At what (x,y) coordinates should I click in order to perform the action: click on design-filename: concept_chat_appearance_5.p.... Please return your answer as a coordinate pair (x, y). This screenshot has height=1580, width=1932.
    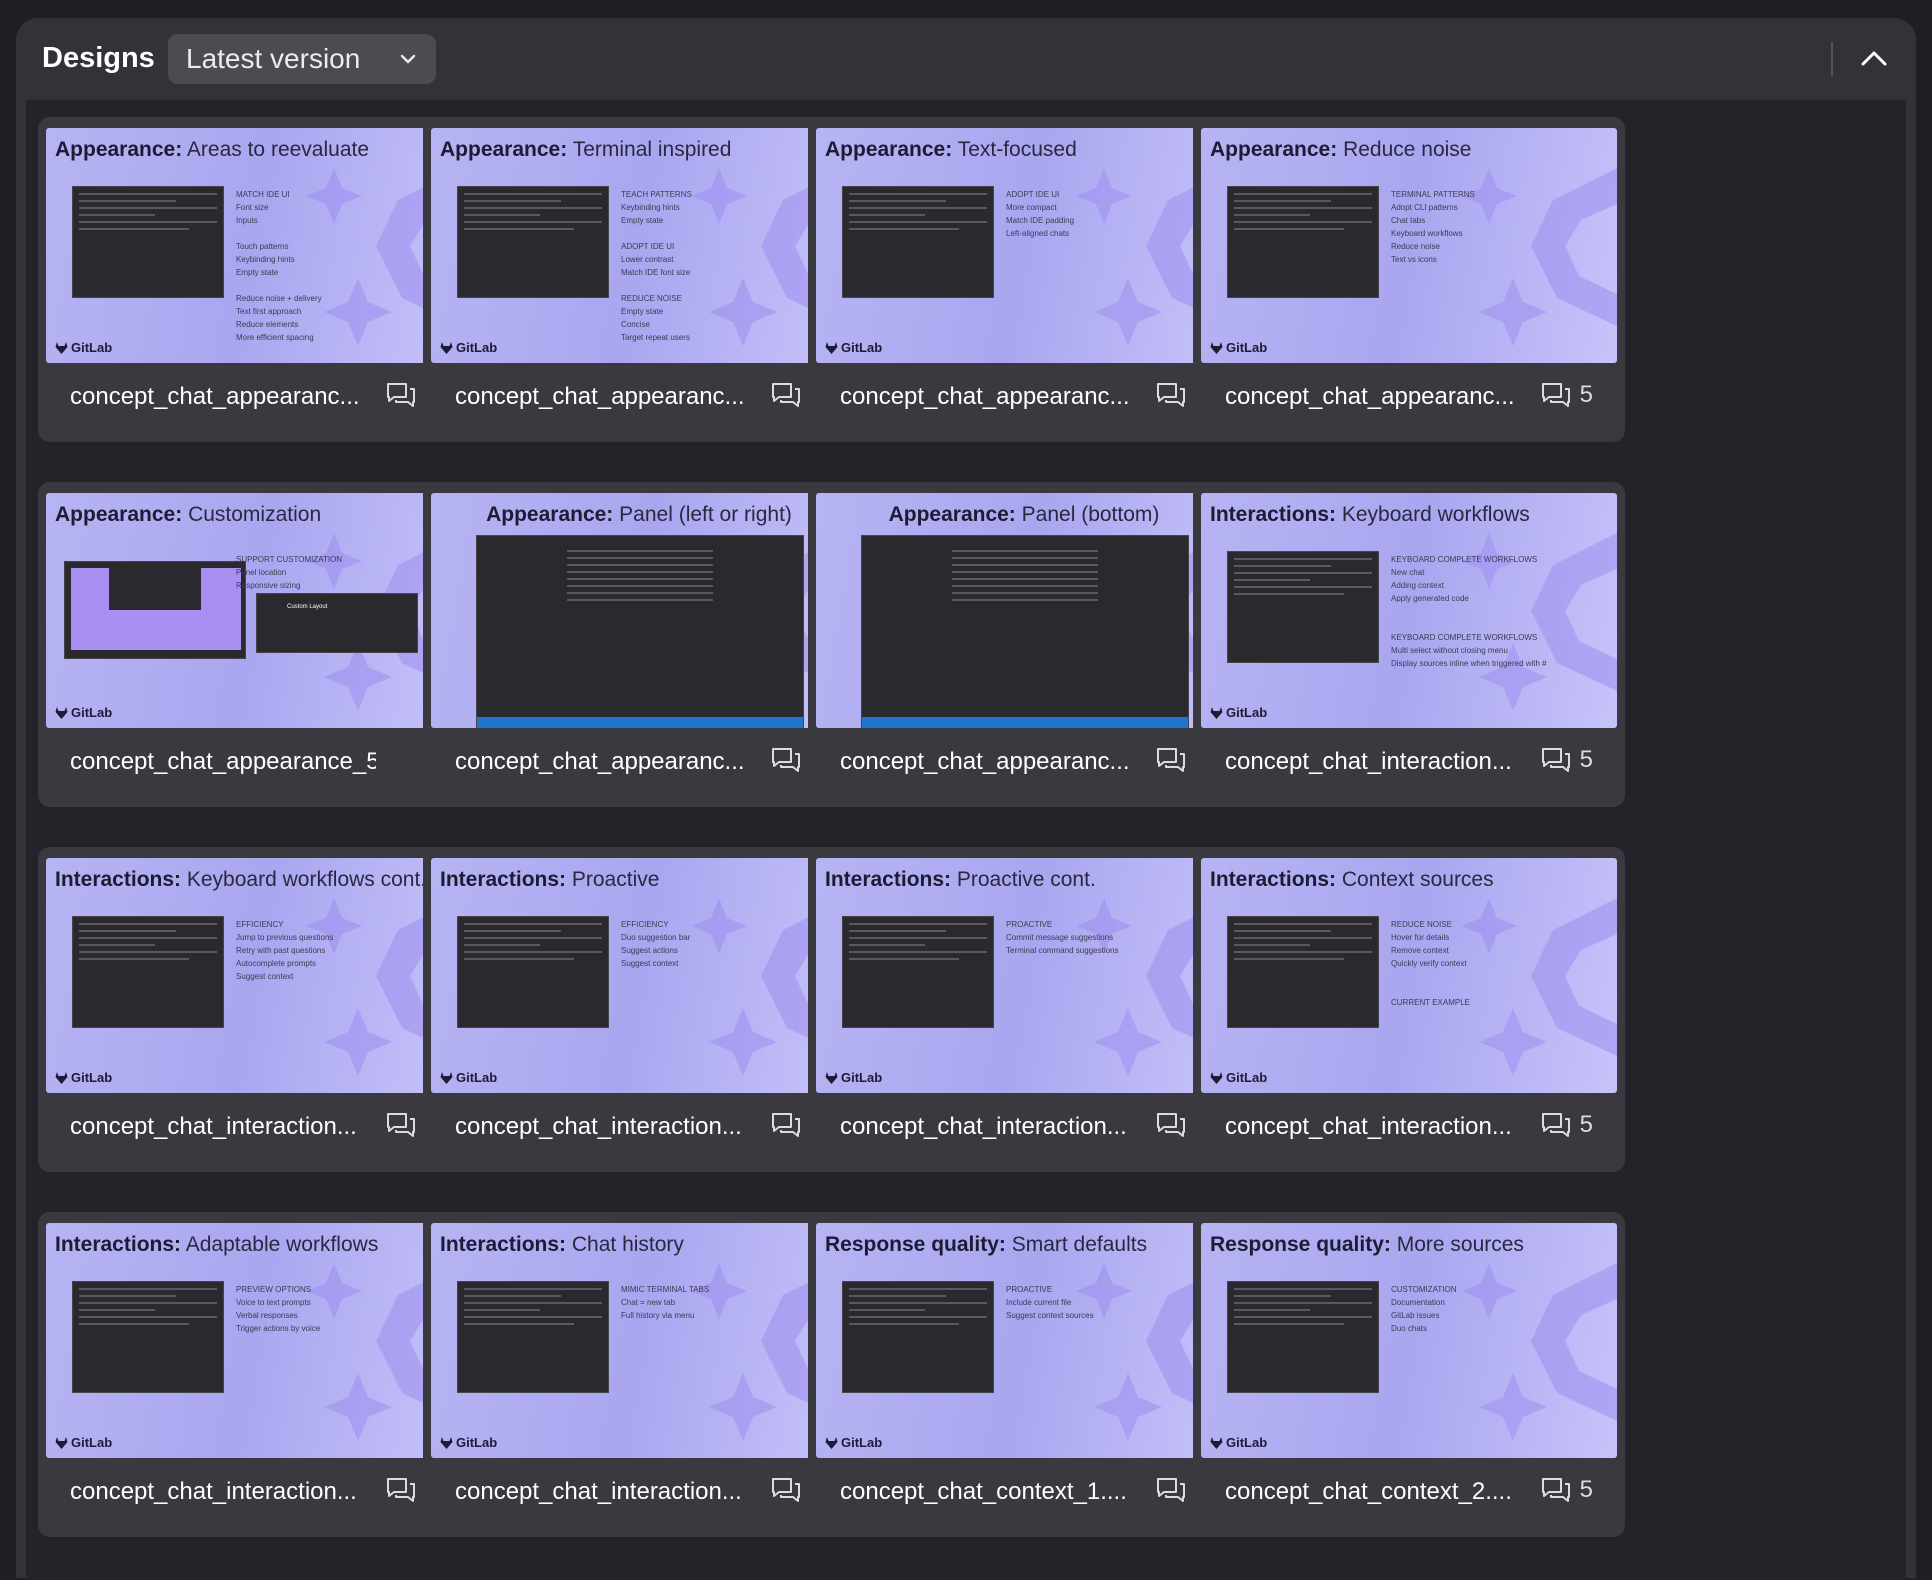
    Looking at the image, I should click on (223, 762).